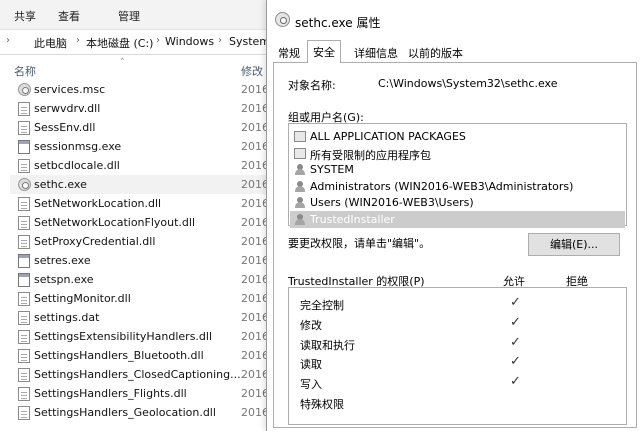 This screenshot has width=642, height=431. What do you see at coordinates (140, 89) in the screenshot?
I see `file-row: services.msc 2016` at bounding box center [140, 89].